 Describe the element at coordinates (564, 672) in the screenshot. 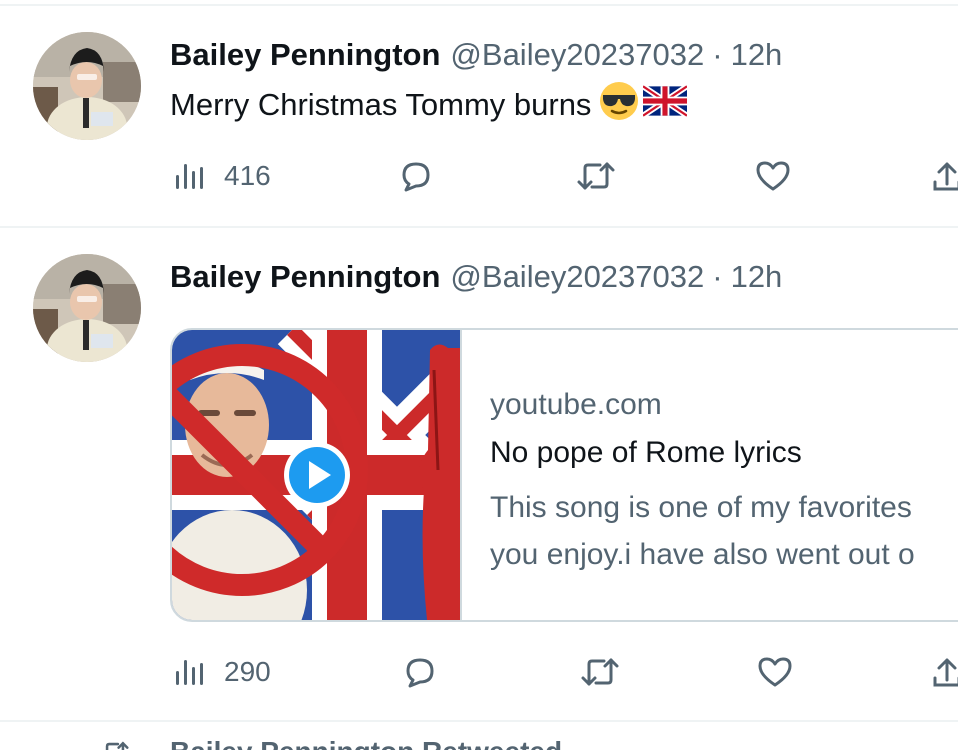

I see `tweet-actions: 290` at that location.